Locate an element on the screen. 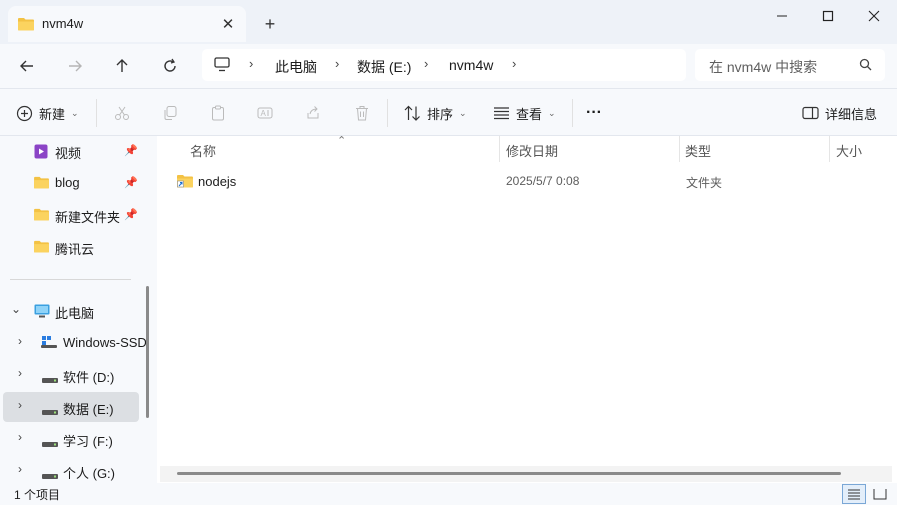 This screenshot has width=897, height=505. details-view-button is located at coordinates (854, 494).